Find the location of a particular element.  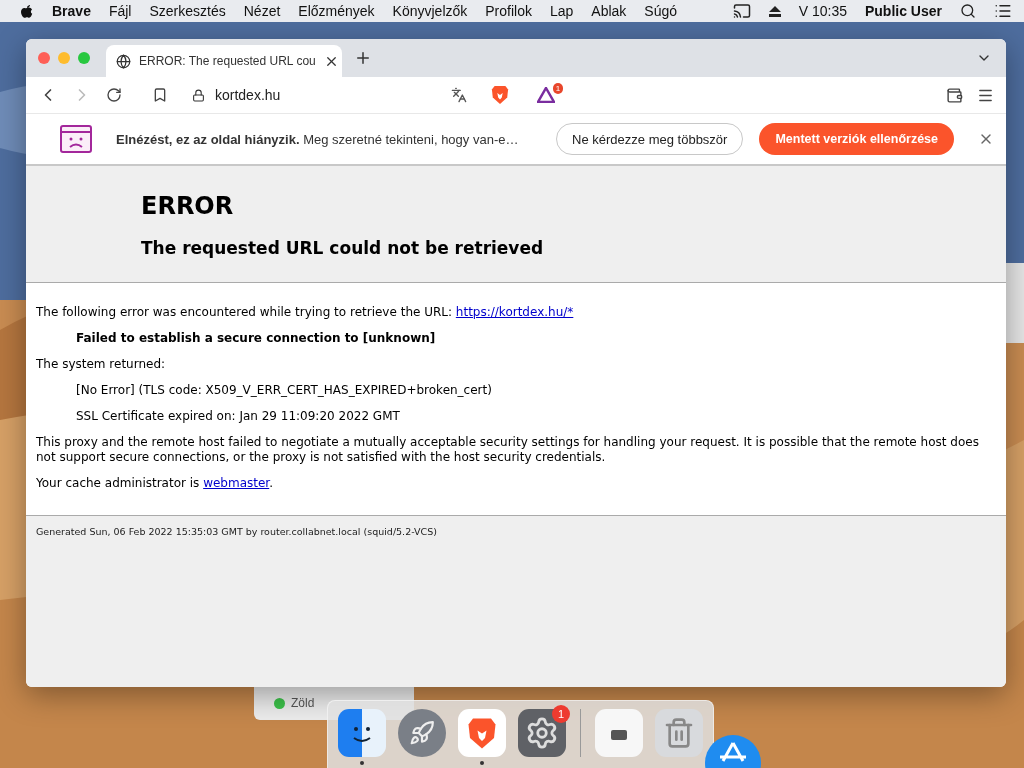

apple-icon is located at coordinates (27, 11).